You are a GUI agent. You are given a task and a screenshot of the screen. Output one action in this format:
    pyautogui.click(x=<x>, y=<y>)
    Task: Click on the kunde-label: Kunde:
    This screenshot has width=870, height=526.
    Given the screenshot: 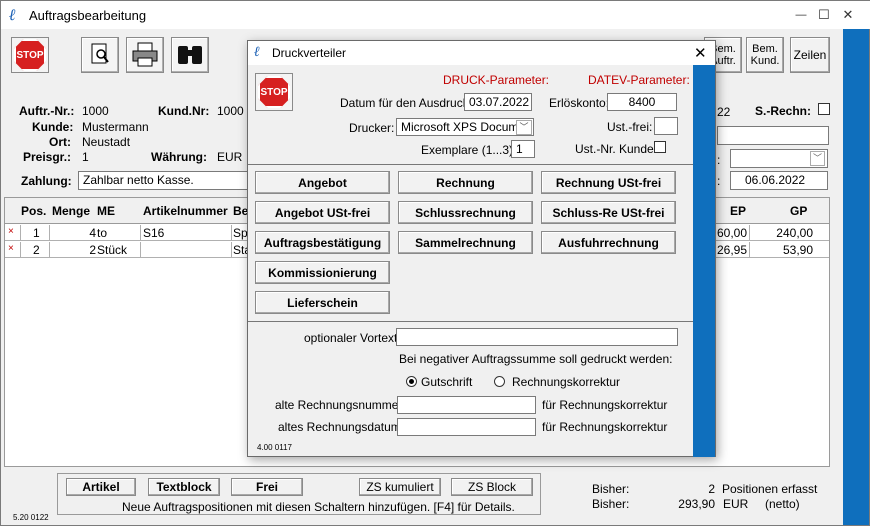 What is the action you would take?
    pyautogui.click(x=53, y=127)
    